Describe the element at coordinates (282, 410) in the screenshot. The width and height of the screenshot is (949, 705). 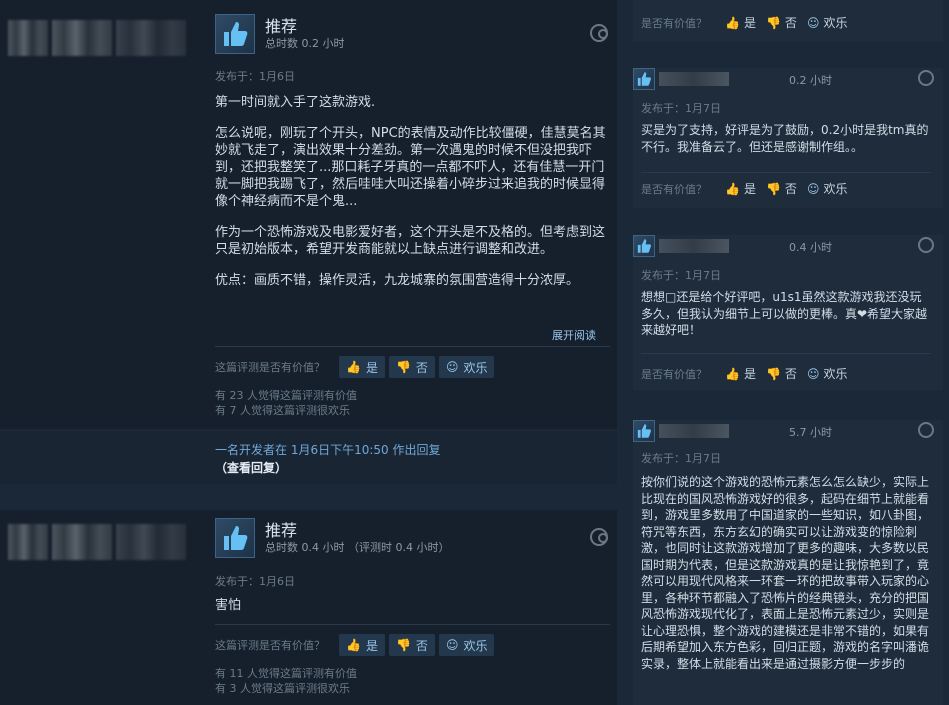
I see `funny-count: 有 7 人觉得这篇评测很欢乐` at that location.